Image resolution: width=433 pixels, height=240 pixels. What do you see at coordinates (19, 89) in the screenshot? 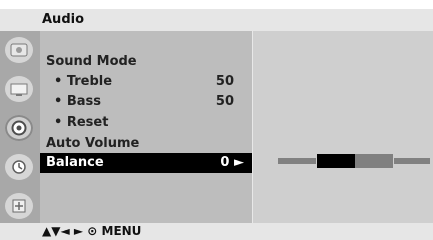
I see `screen-icon` at bounding box center [19, 89].